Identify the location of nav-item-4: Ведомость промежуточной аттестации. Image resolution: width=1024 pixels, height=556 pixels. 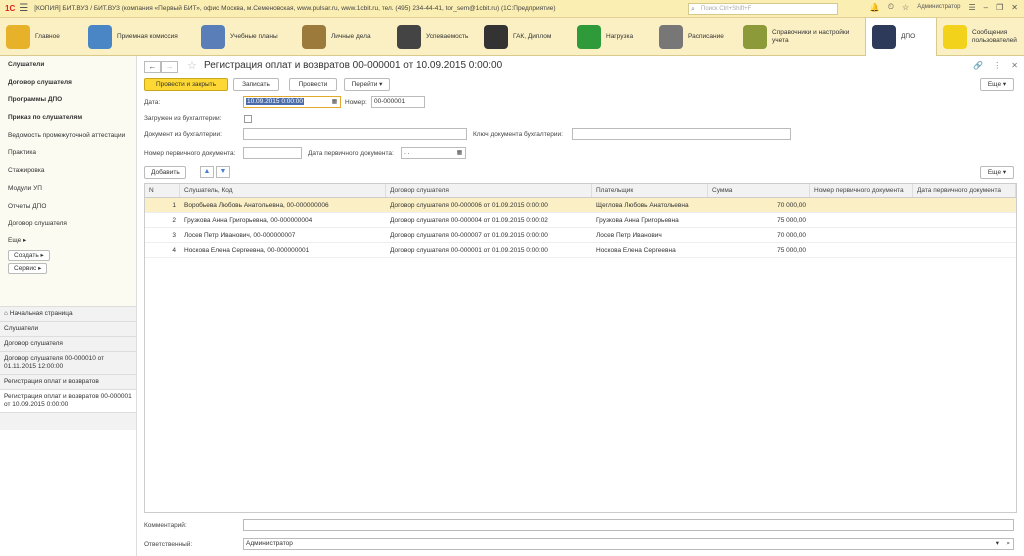
(68, 136).